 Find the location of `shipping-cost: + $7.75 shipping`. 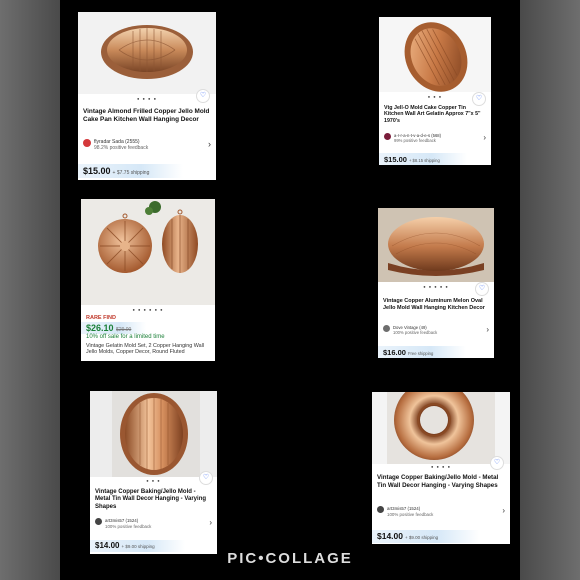

shipping-cost: + $7.75 shipping is located at coordinates (131, 173).